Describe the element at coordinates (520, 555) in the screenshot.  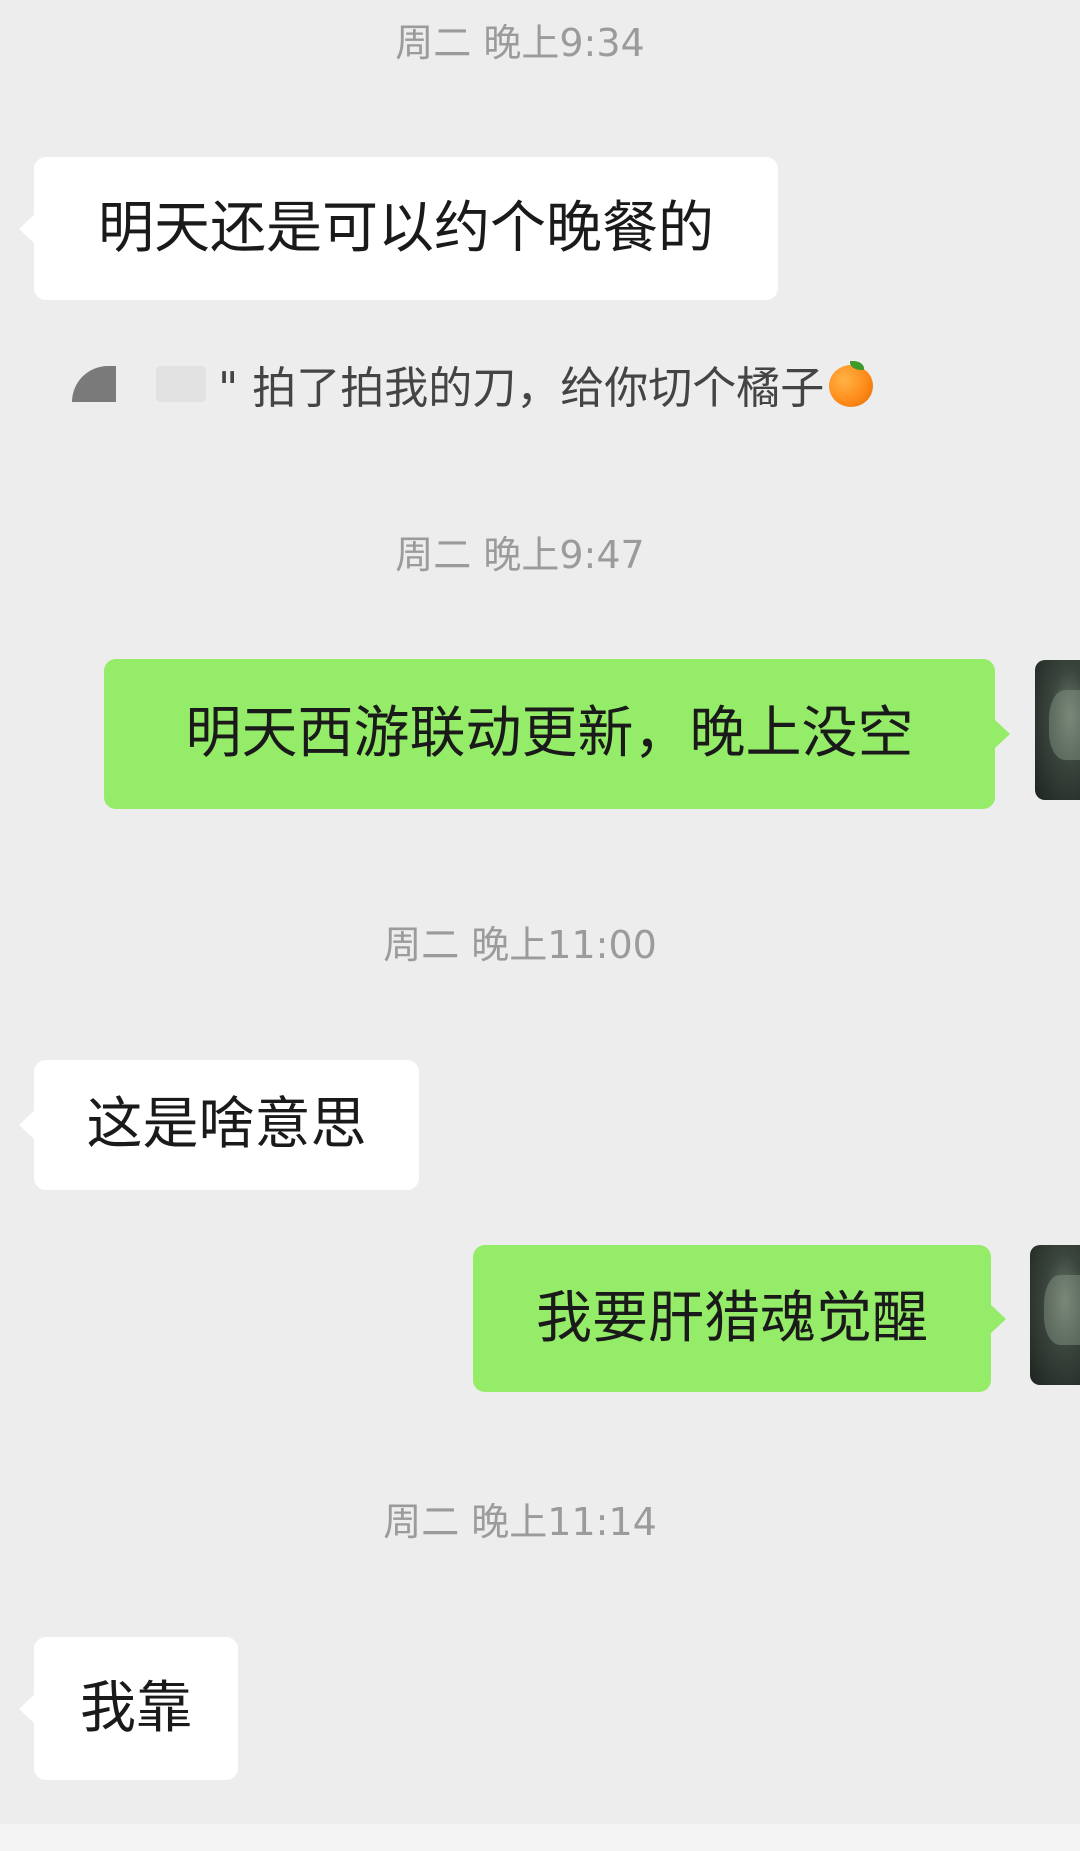
I see `timestamp: 周二 晚上9:47` at that location.